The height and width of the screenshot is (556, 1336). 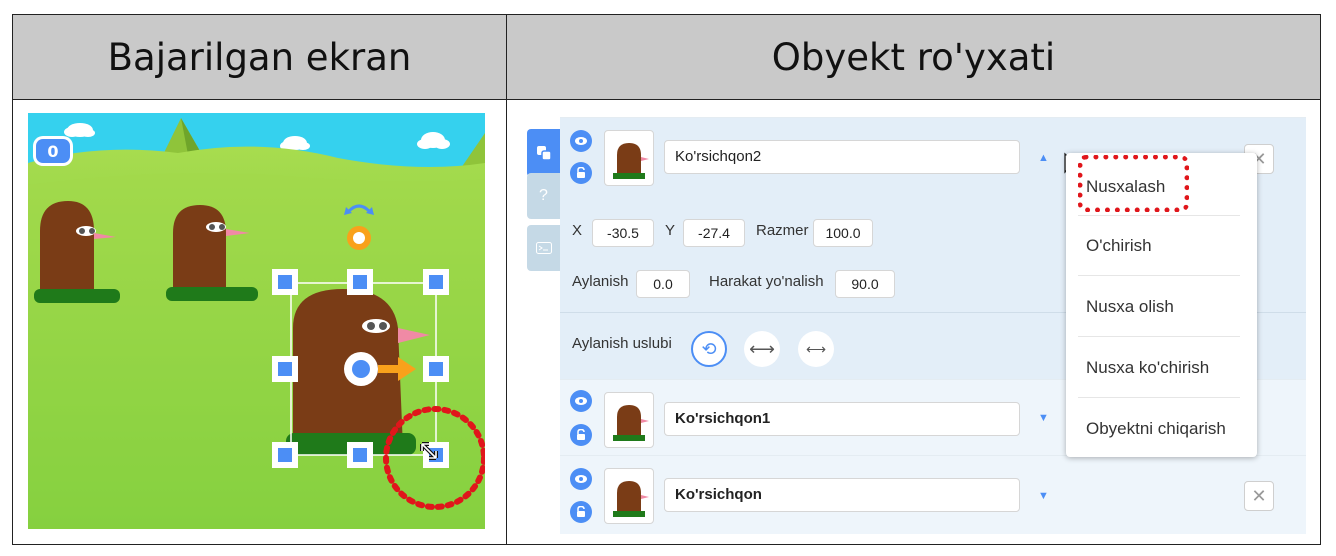 I want to click on column-divider, so click(x=506, y=279).